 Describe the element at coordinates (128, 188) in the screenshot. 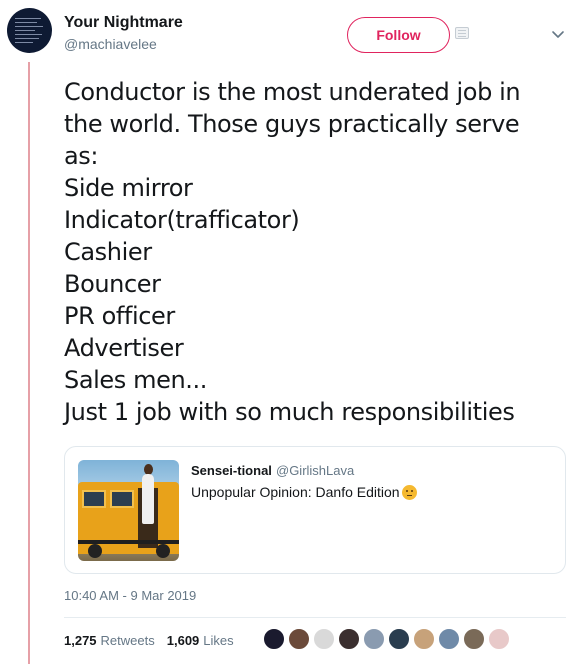

I see `tweet-line: Side mirror` at that location.